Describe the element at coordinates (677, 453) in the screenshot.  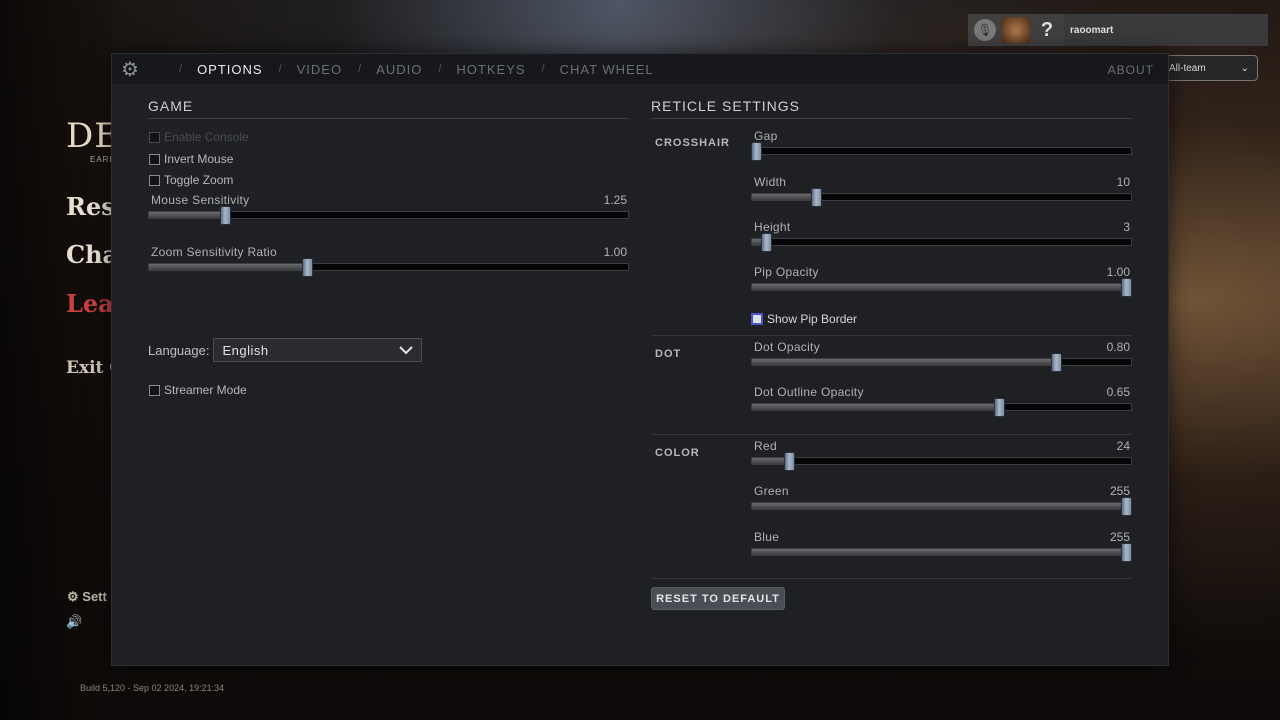
I see `color-group-label: COLOR` at that location.